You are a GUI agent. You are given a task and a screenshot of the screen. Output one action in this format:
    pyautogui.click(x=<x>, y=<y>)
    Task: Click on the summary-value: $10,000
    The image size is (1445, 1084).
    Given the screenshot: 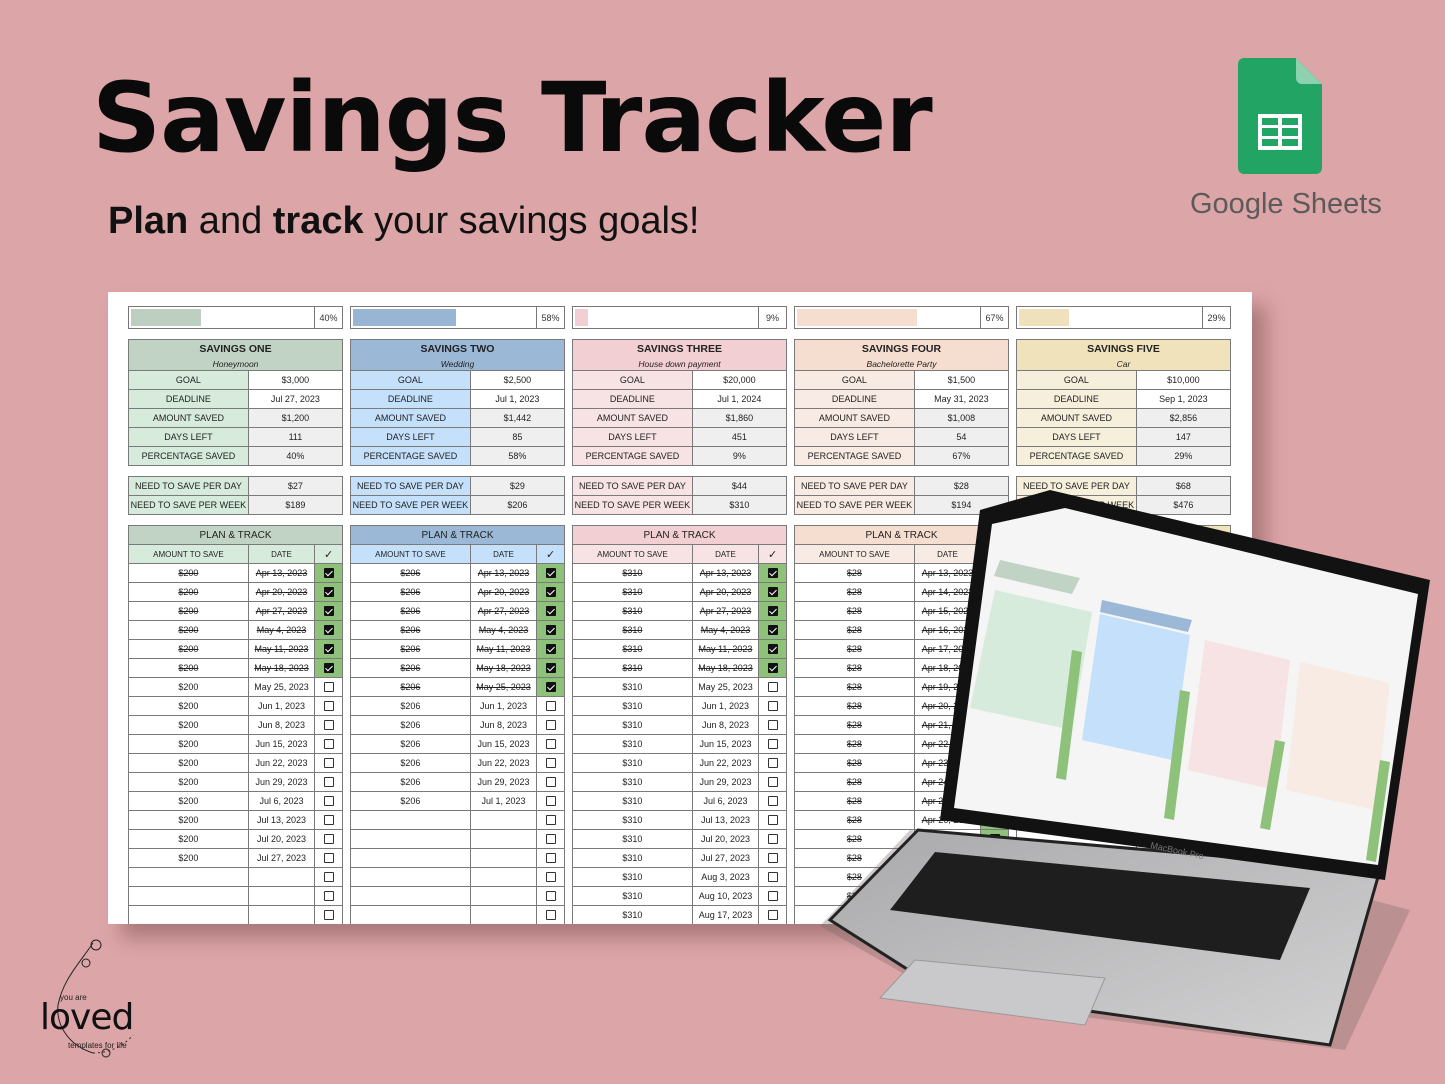 What is the action you would take?
    pyautogui.click(x=1183, y=380)
    